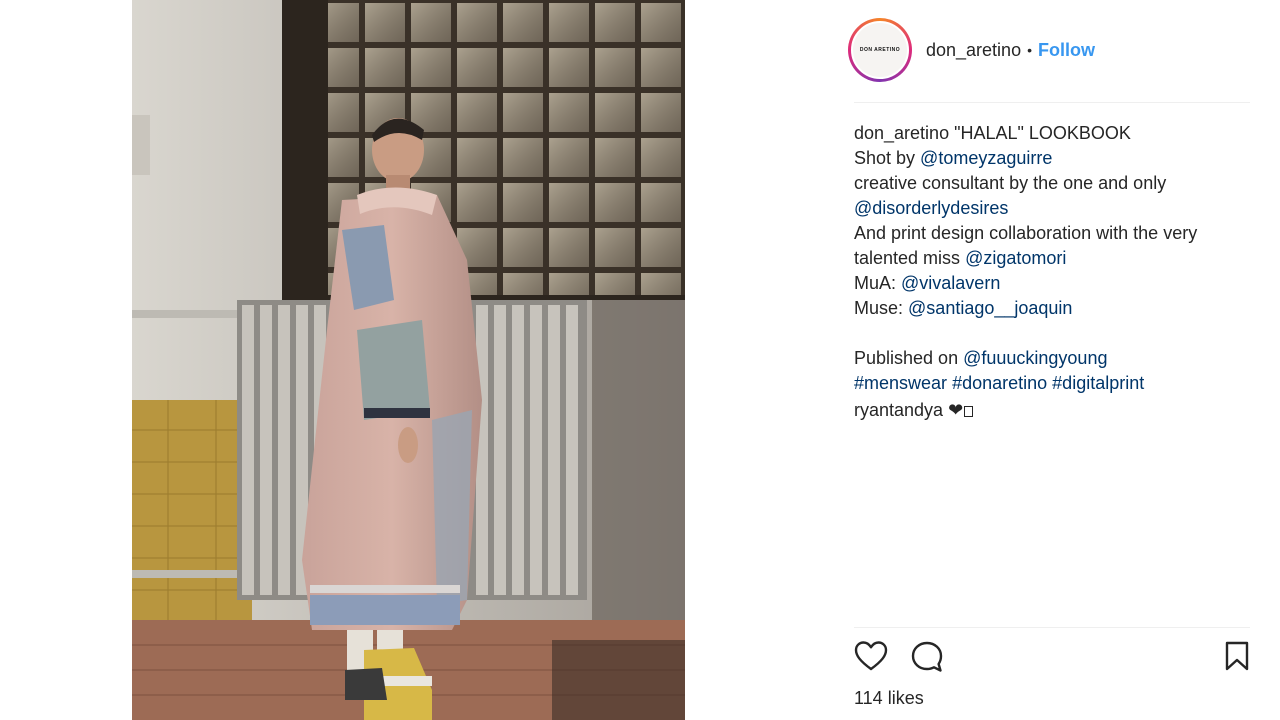 The width and height of the screenshot is (1280, 720). I want to click on muse-prefix: Muse:, so click(881, 308).